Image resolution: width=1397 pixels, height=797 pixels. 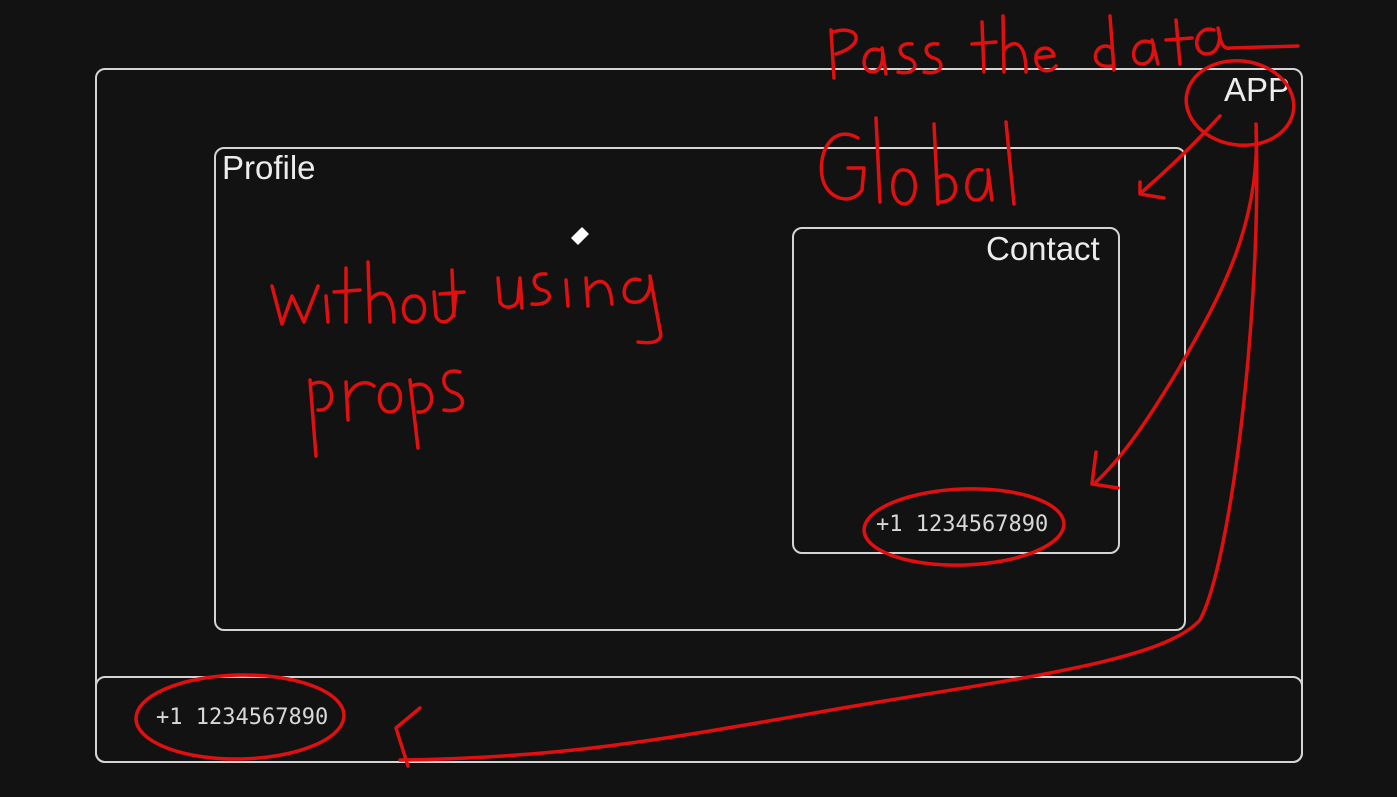 What do you see at coordinates (956, 390) in the screenshot?
I see `contact-component-box` at bounding box center [956, 390].